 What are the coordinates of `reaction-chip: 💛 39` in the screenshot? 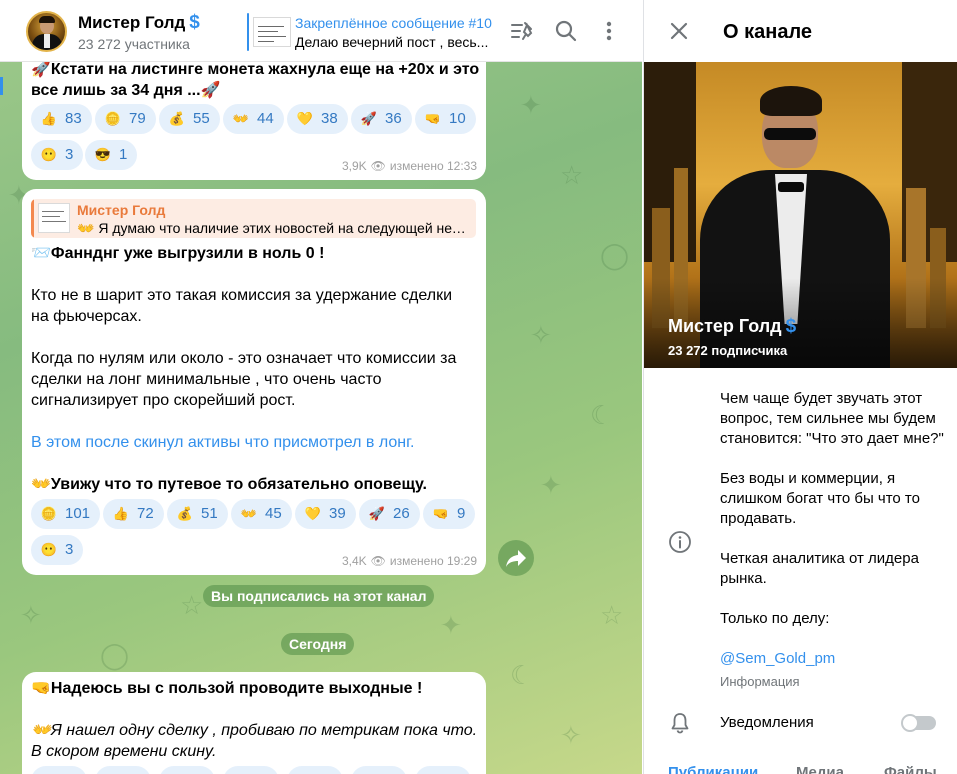 It's located at (325, 514).